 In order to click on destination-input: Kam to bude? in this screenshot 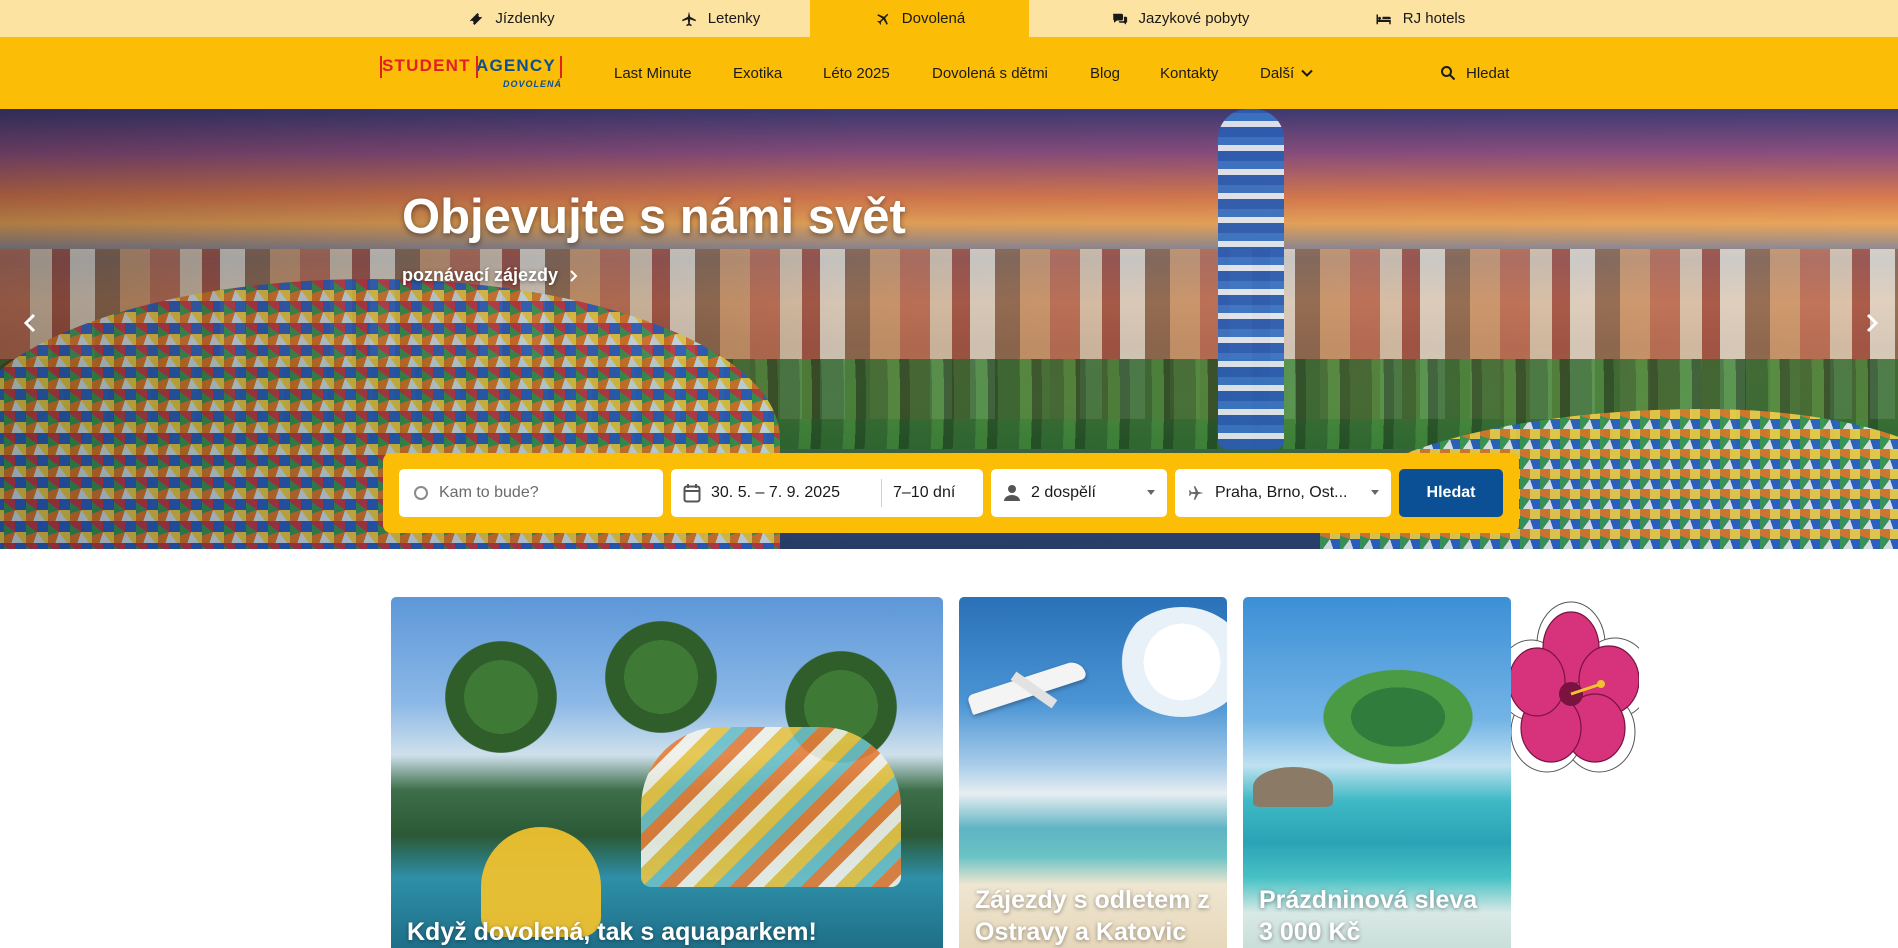, I will do `click(531, 493)`.